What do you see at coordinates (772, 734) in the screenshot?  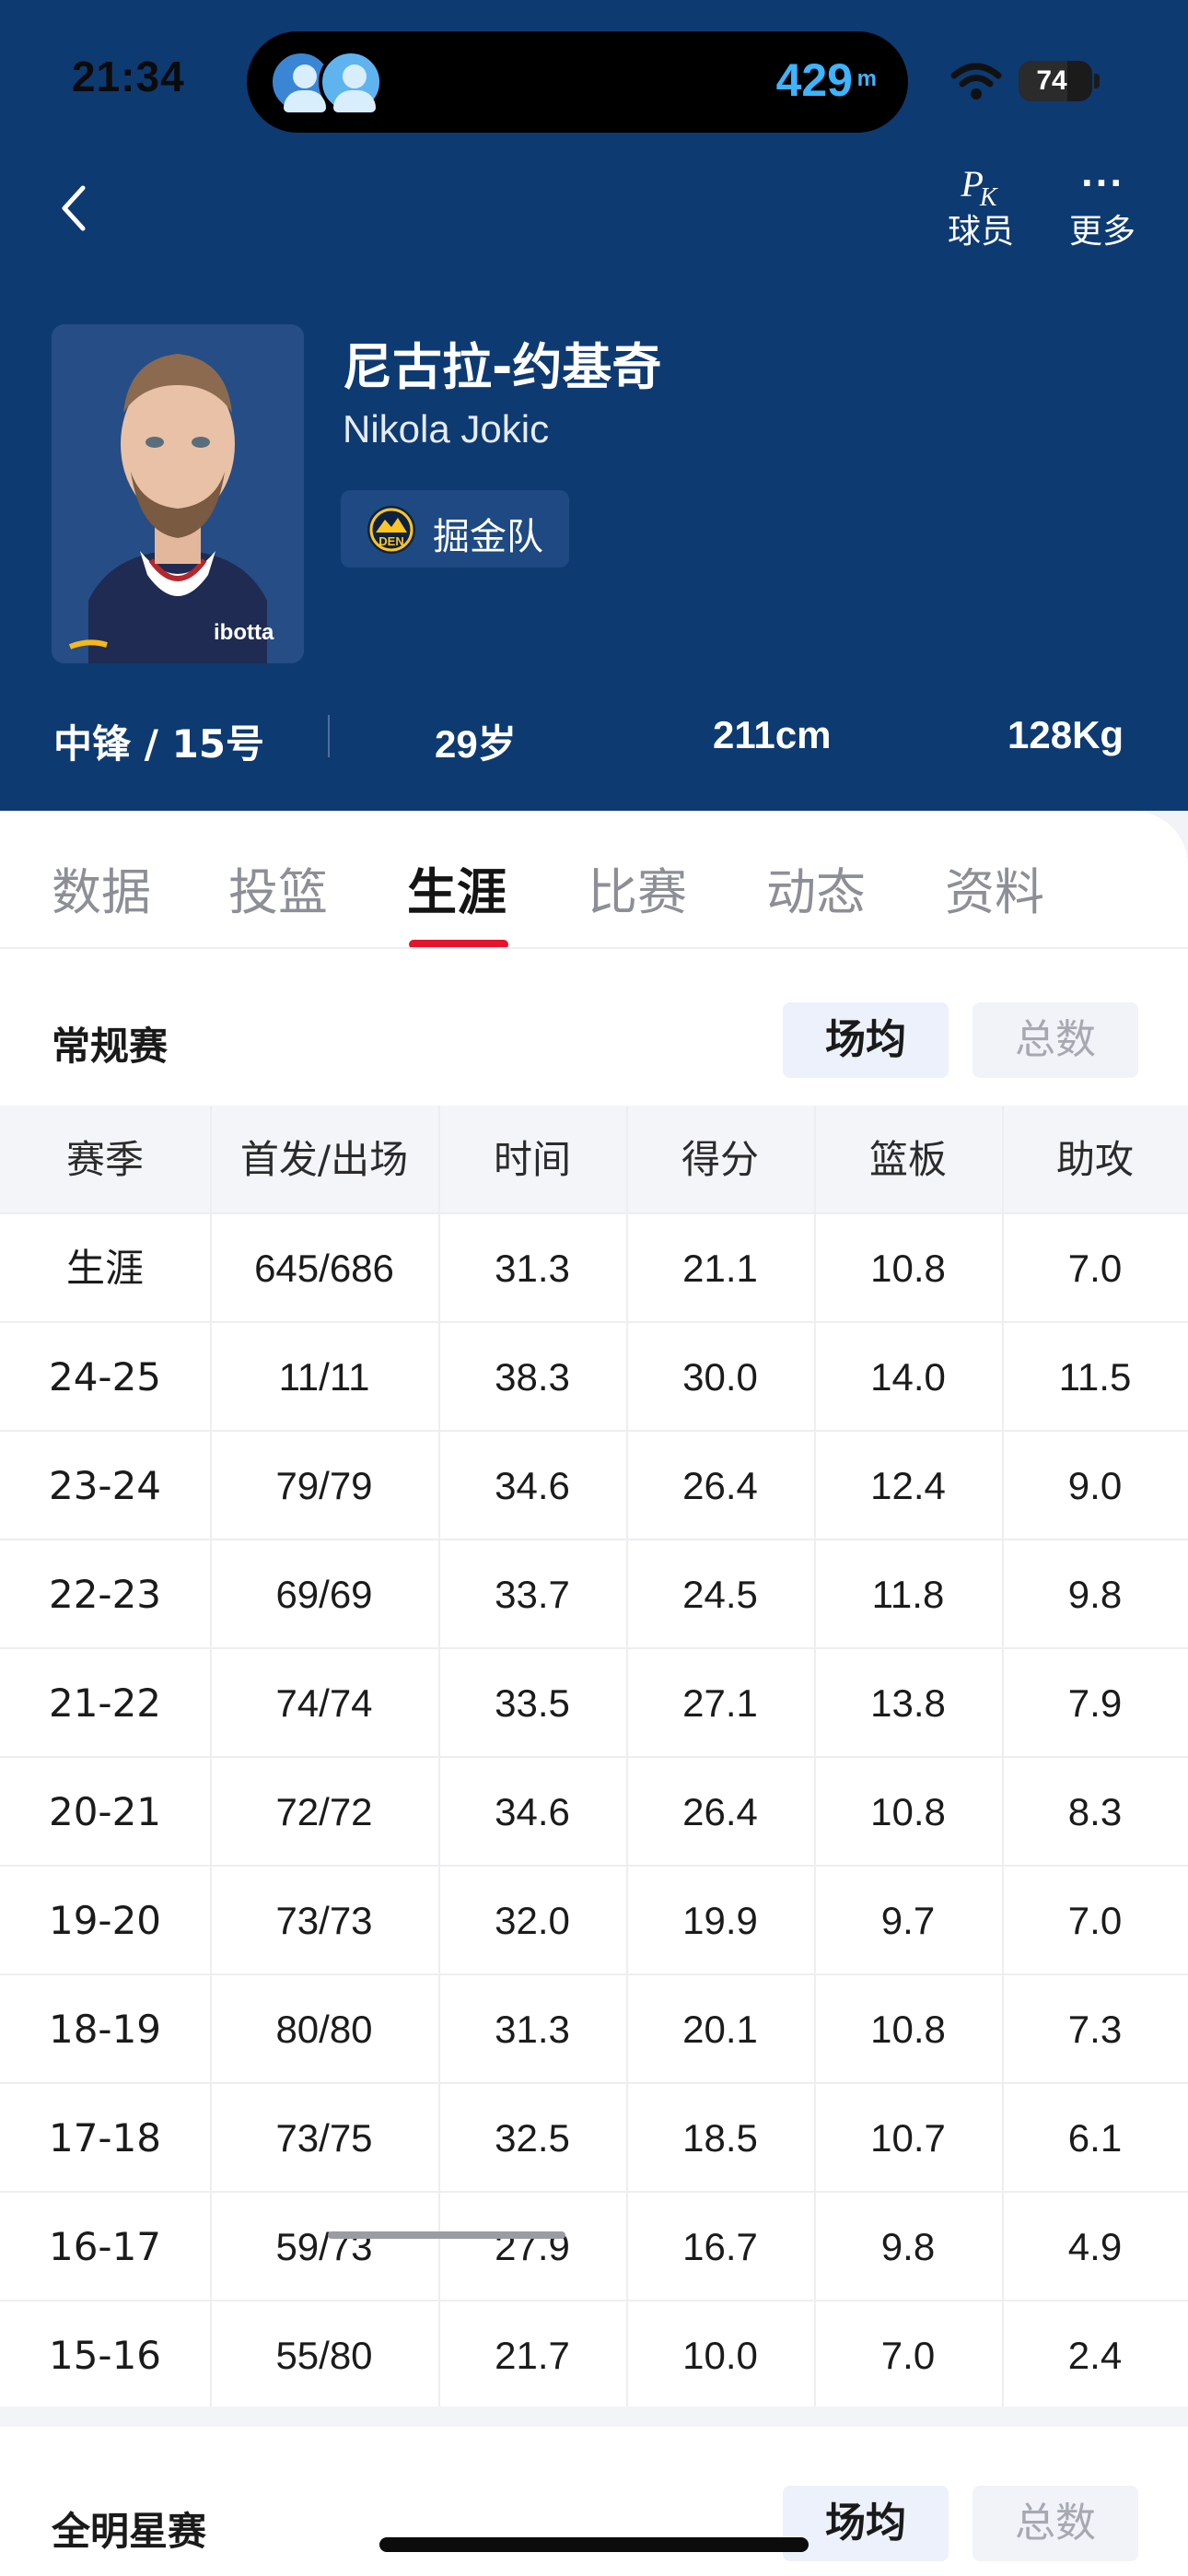 I see `player-height: 211cm` at bounding box center [772, 734].